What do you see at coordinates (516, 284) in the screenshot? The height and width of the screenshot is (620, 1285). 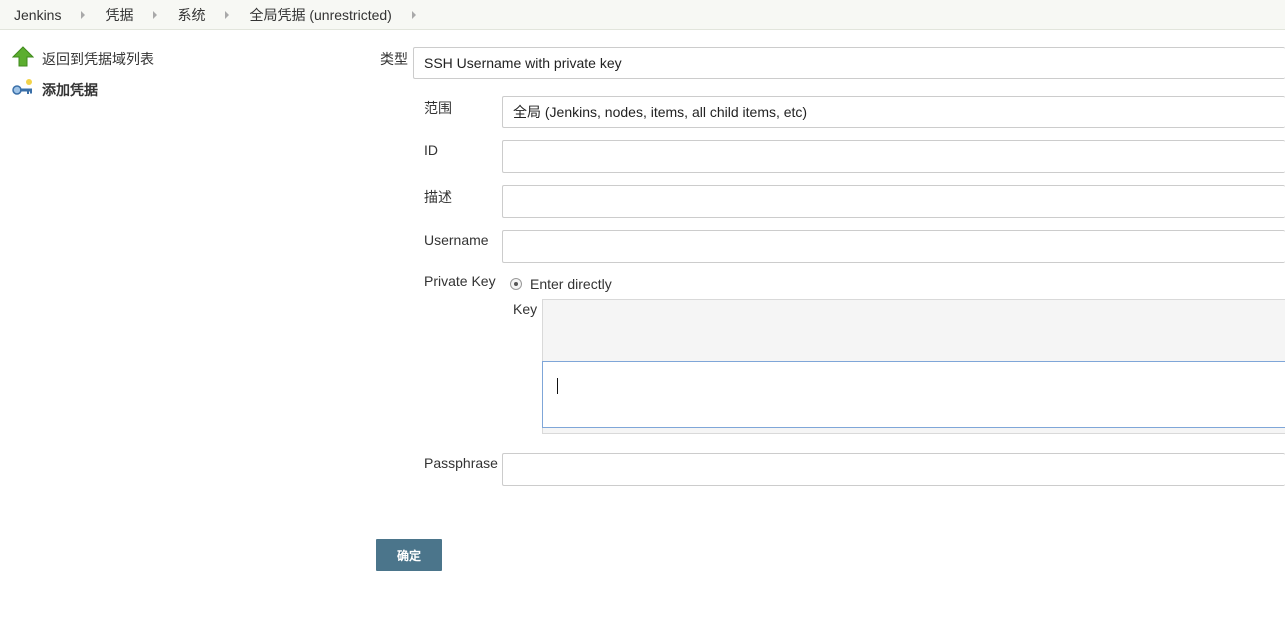 I see `enter-directly-radio` at bounding box center [516, 284].